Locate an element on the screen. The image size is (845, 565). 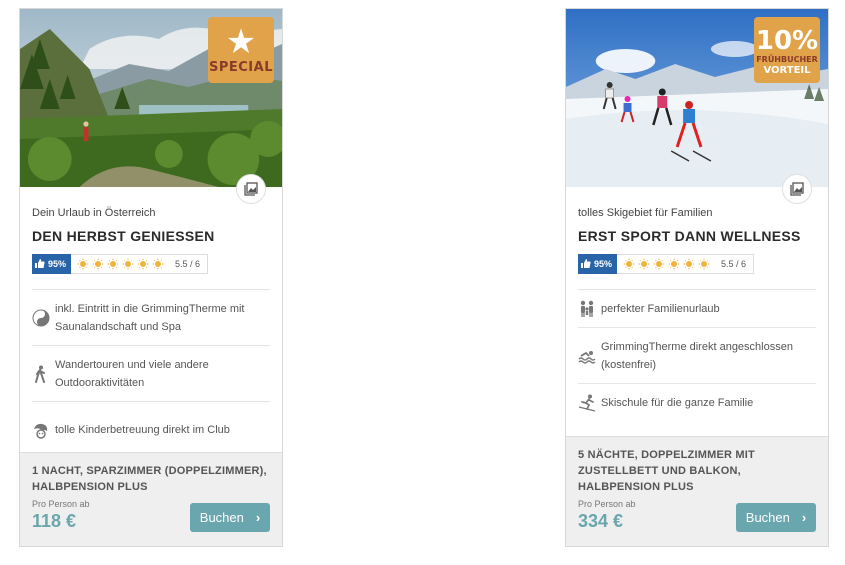
yin-yang-icon is located at coordinates (41, 317).